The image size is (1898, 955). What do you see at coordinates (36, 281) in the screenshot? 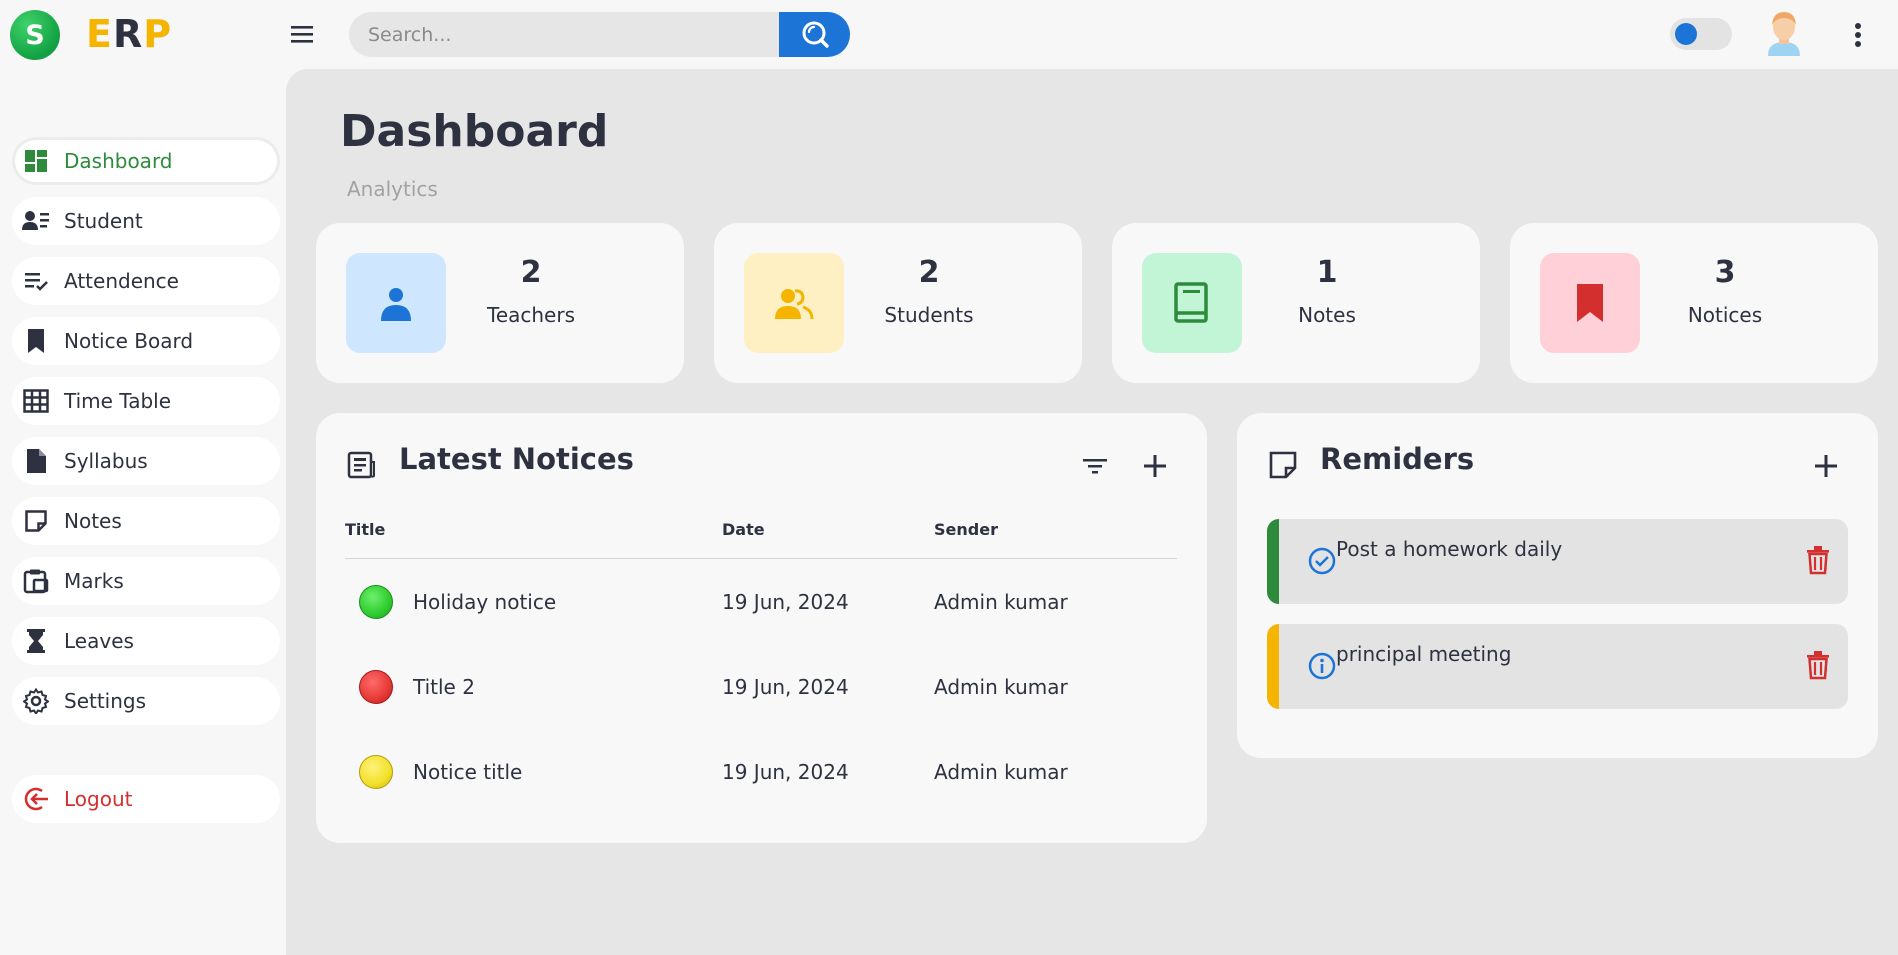
I see `checklist-icon` at bounding box center [36, 281].